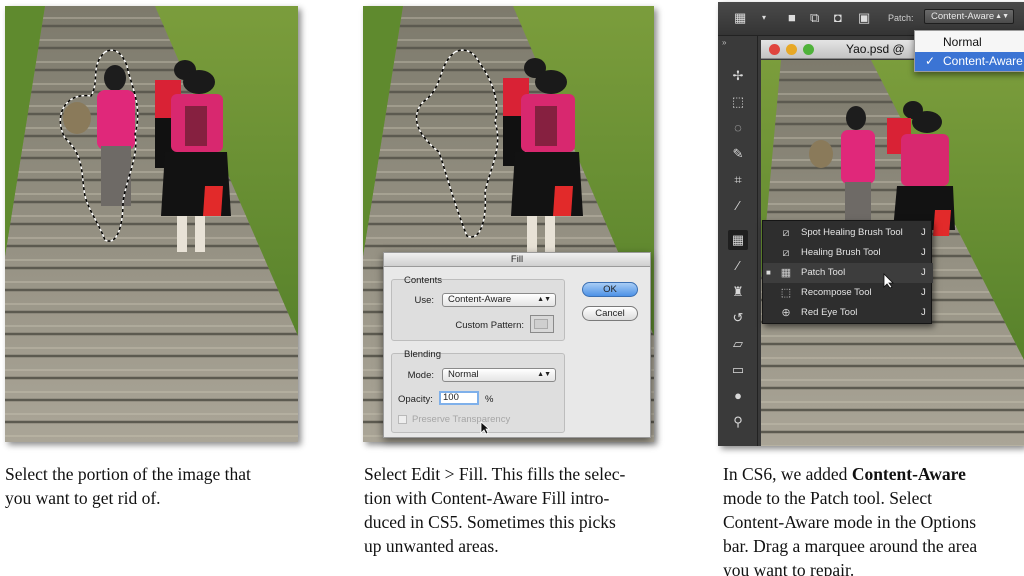  Describe the element at coordinates (517, 260) in the screenshot. I see `fill-dialog-title: Fill` at that location.